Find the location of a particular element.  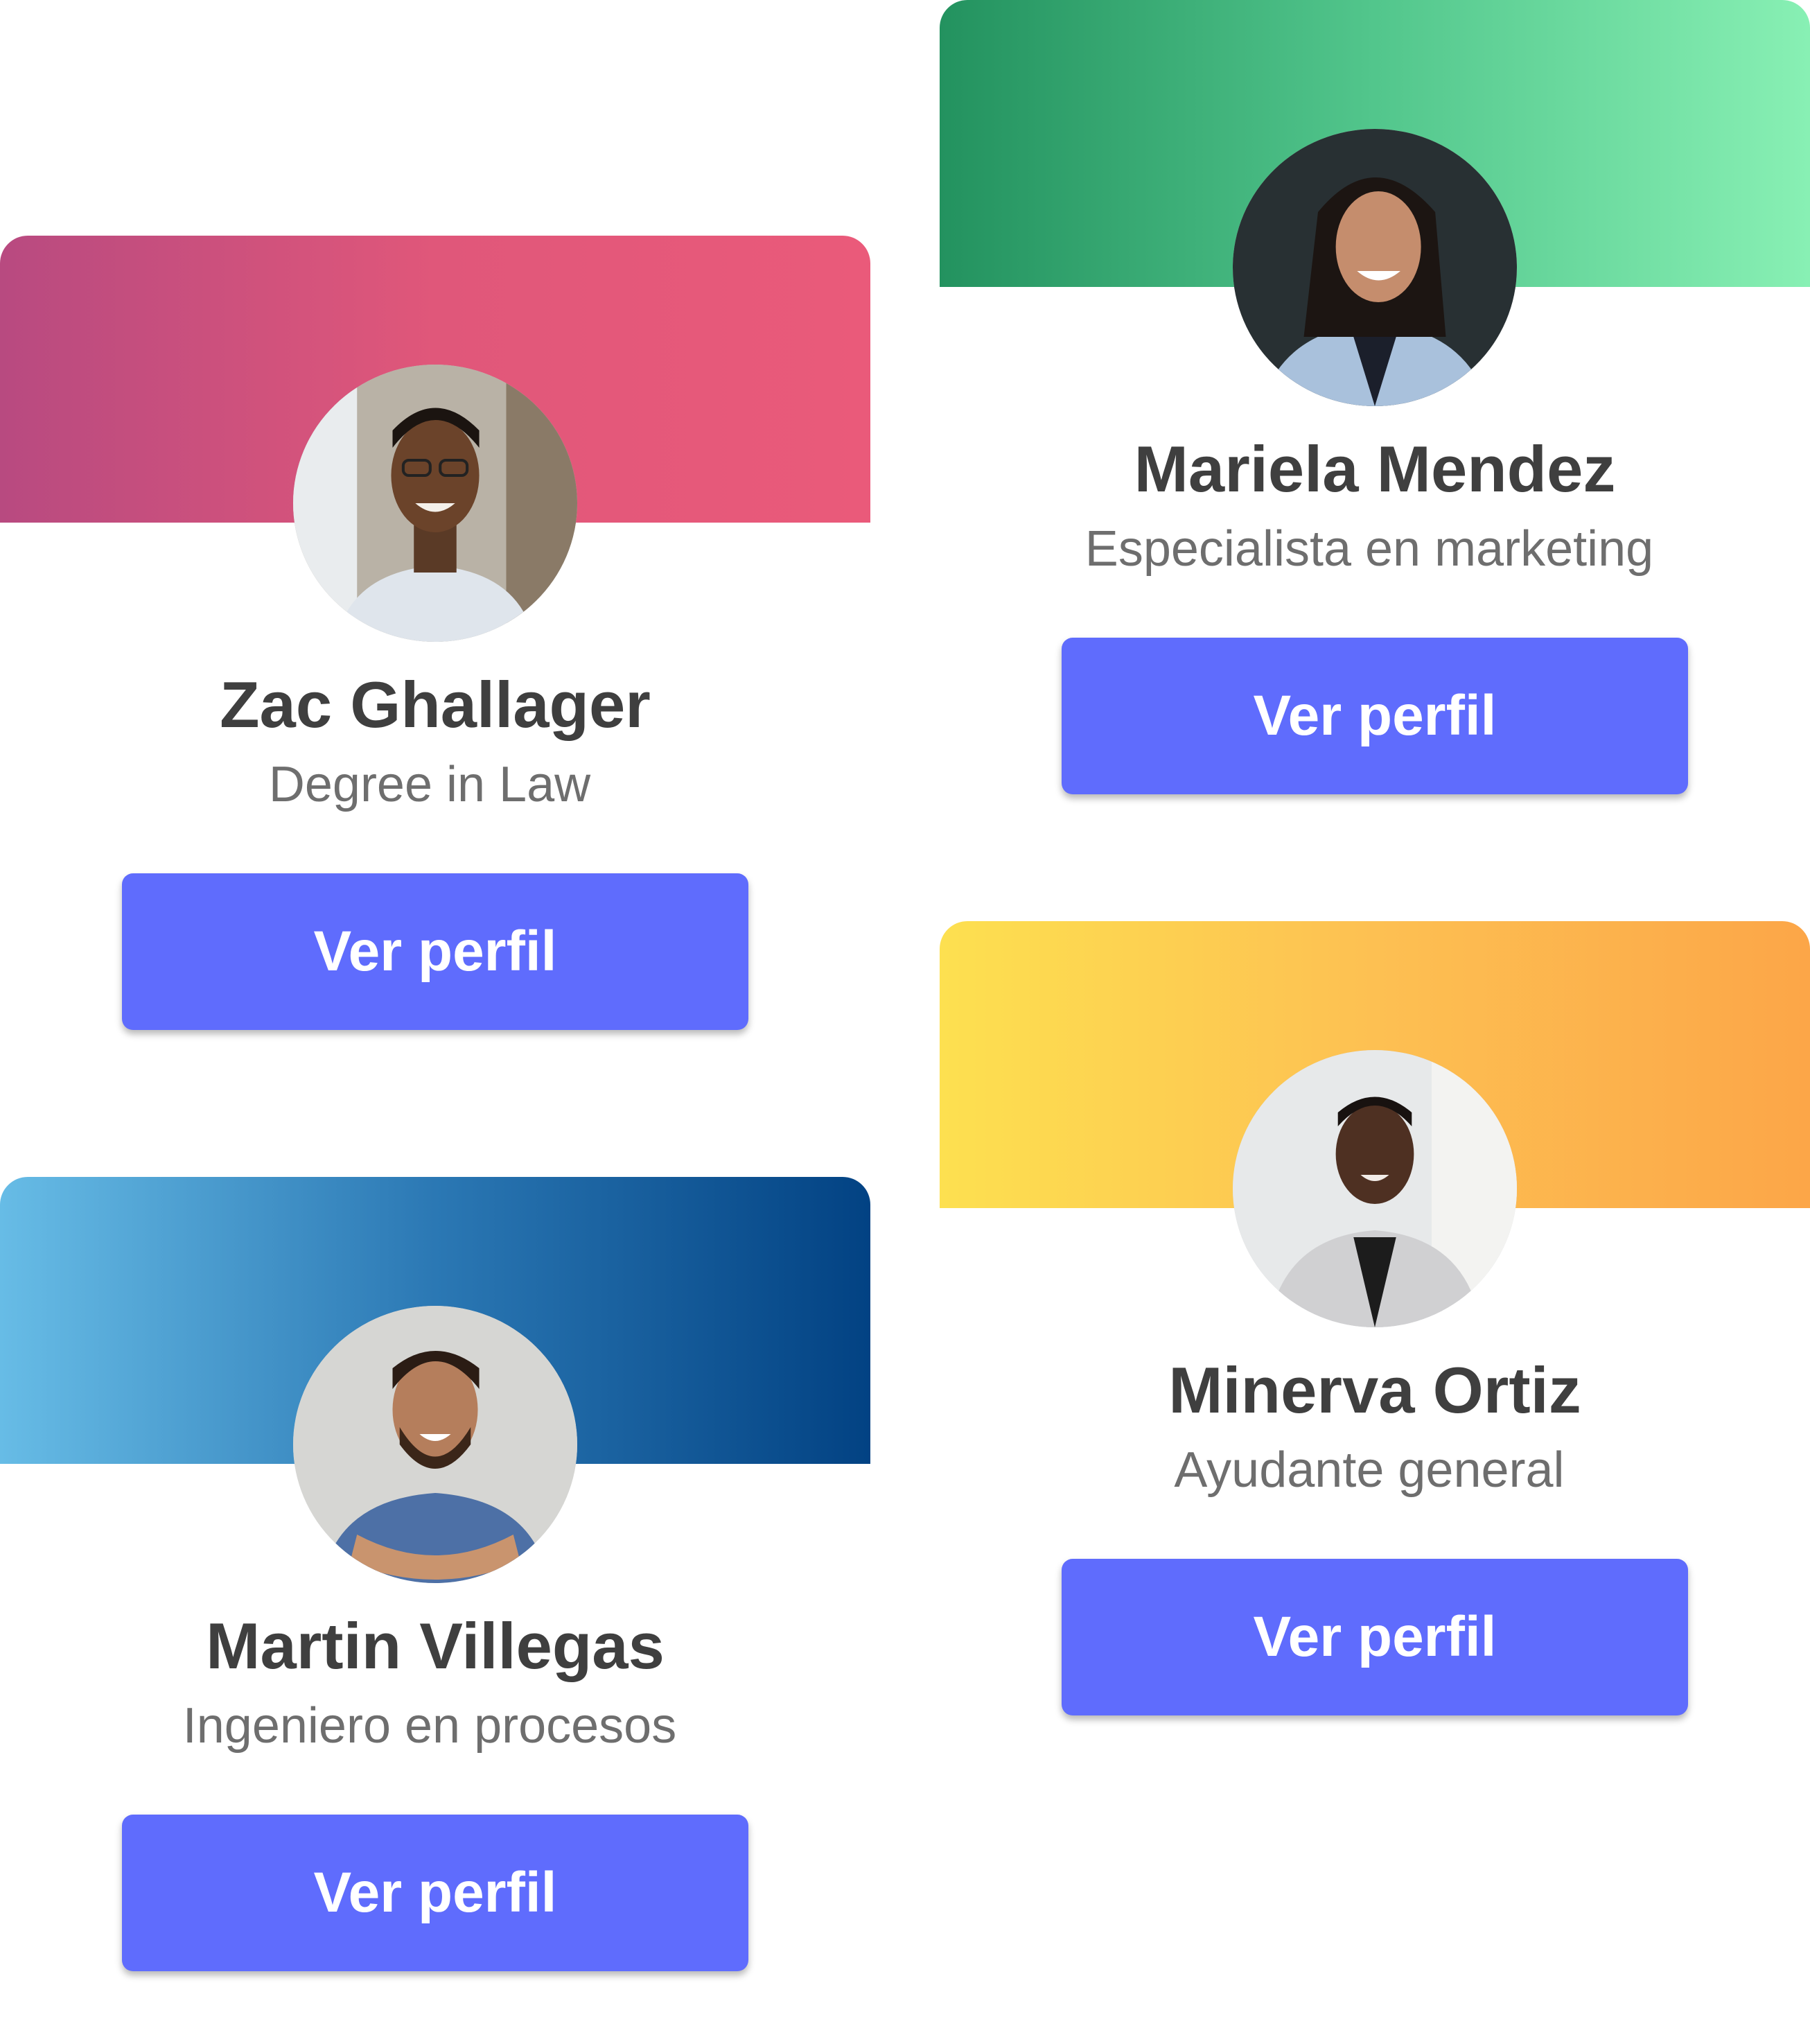

person-name: Mariela Mendez is located at coordinates (1375, 469).